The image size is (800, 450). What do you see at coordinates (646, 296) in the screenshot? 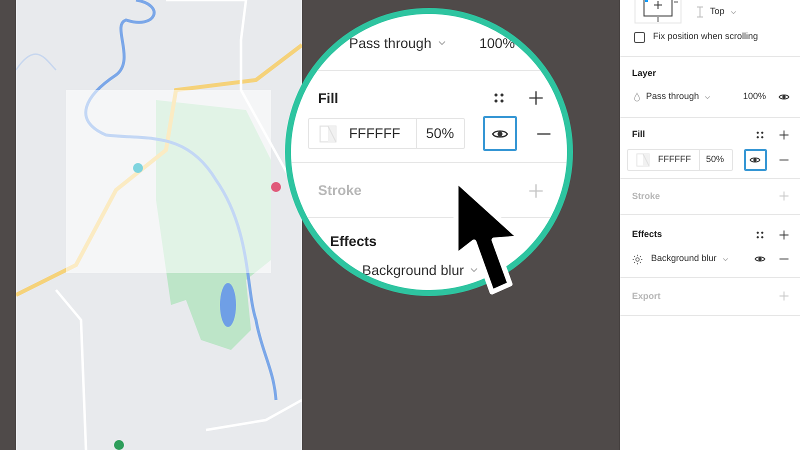
I see `section-title: Export` at bounding box center [646, 296].